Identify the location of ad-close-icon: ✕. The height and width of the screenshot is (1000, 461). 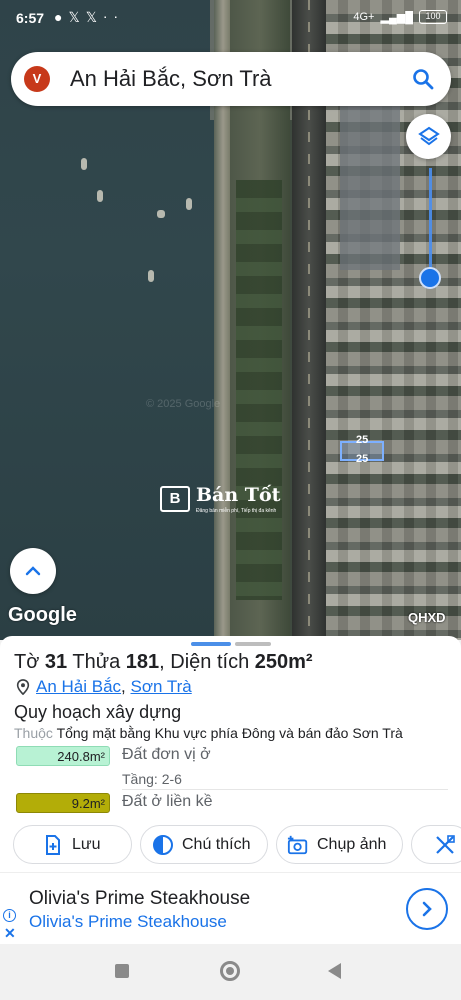
(10, 933).